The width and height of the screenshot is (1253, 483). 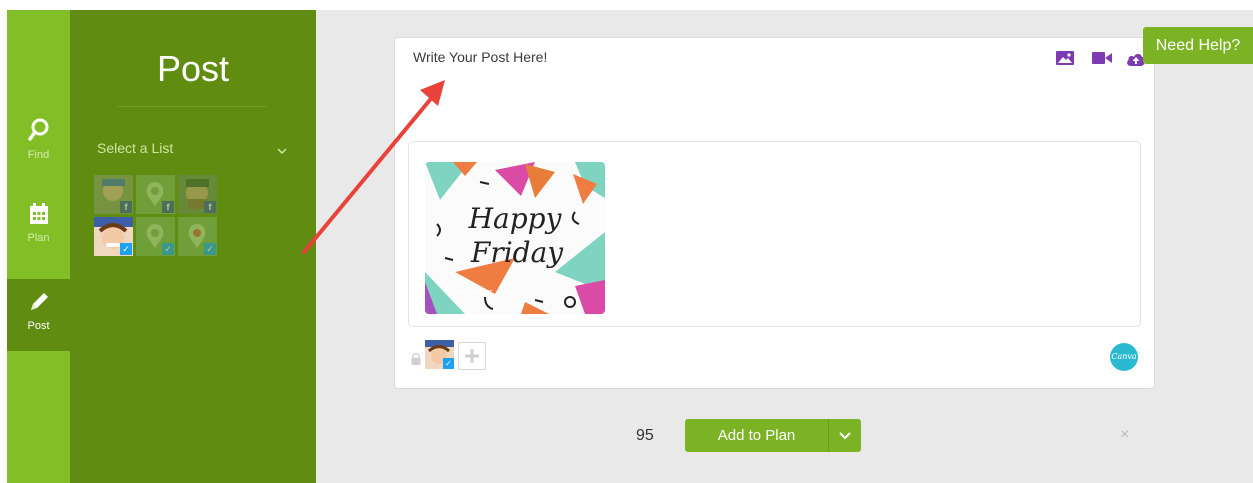 I want to click on pencil-icon, so click(x=38, y=303).